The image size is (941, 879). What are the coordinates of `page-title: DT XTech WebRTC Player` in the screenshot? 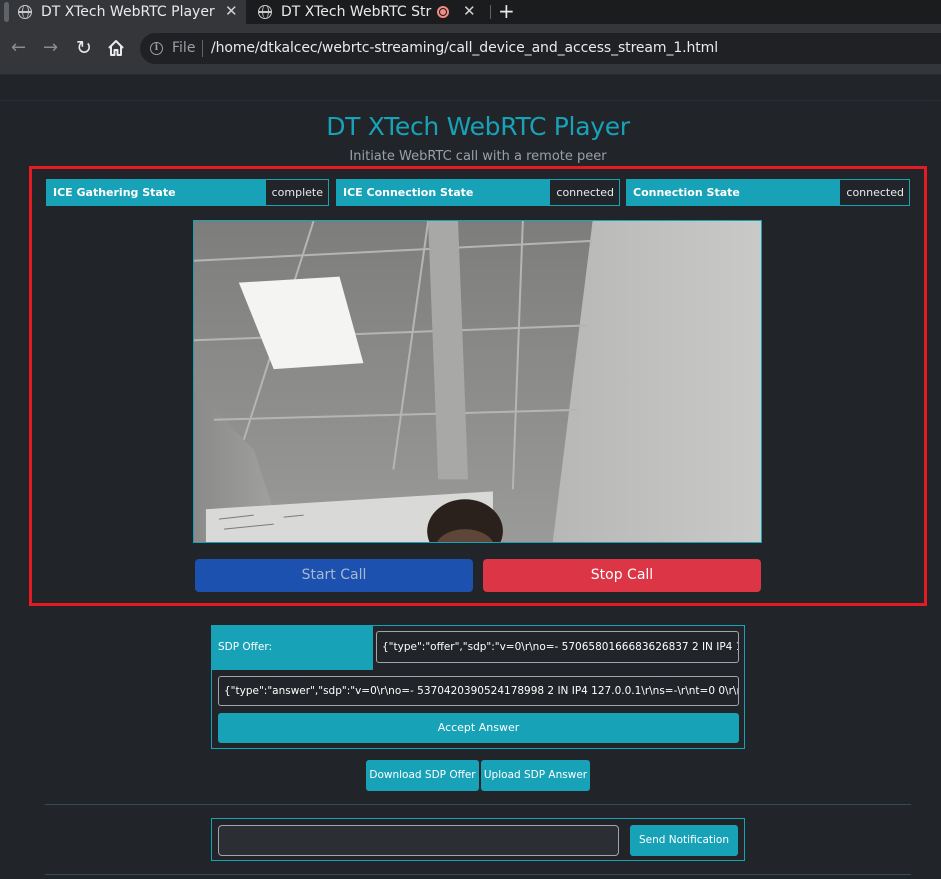 It's located at (478, 126).